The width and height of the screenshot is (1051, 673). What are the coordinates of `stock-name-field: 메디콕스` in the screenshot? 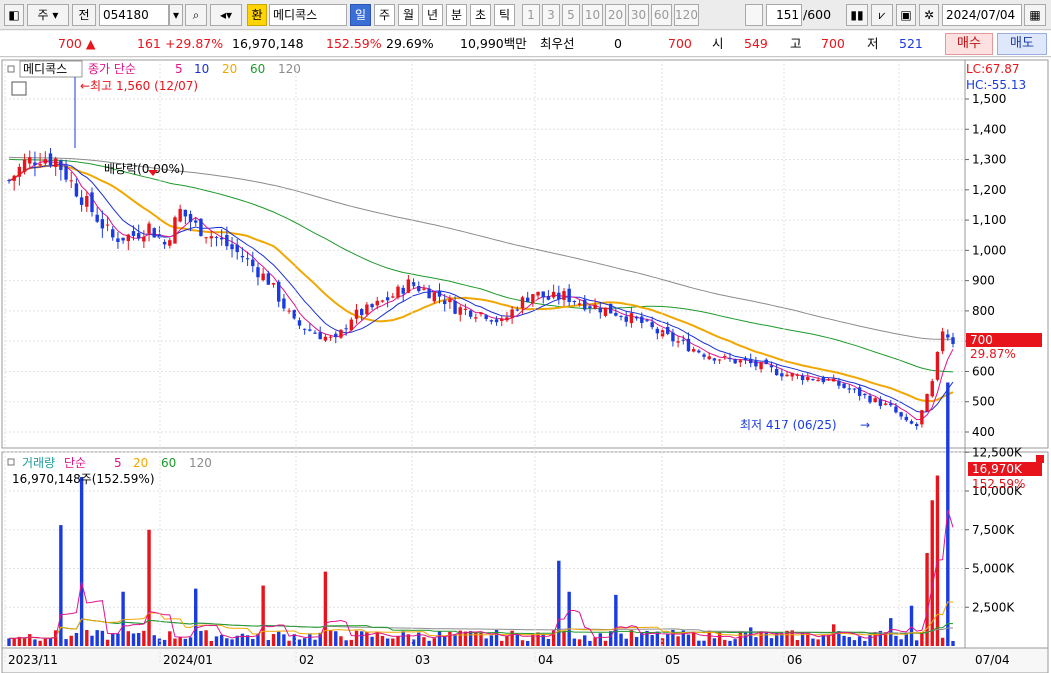 It's located at (308, 15).